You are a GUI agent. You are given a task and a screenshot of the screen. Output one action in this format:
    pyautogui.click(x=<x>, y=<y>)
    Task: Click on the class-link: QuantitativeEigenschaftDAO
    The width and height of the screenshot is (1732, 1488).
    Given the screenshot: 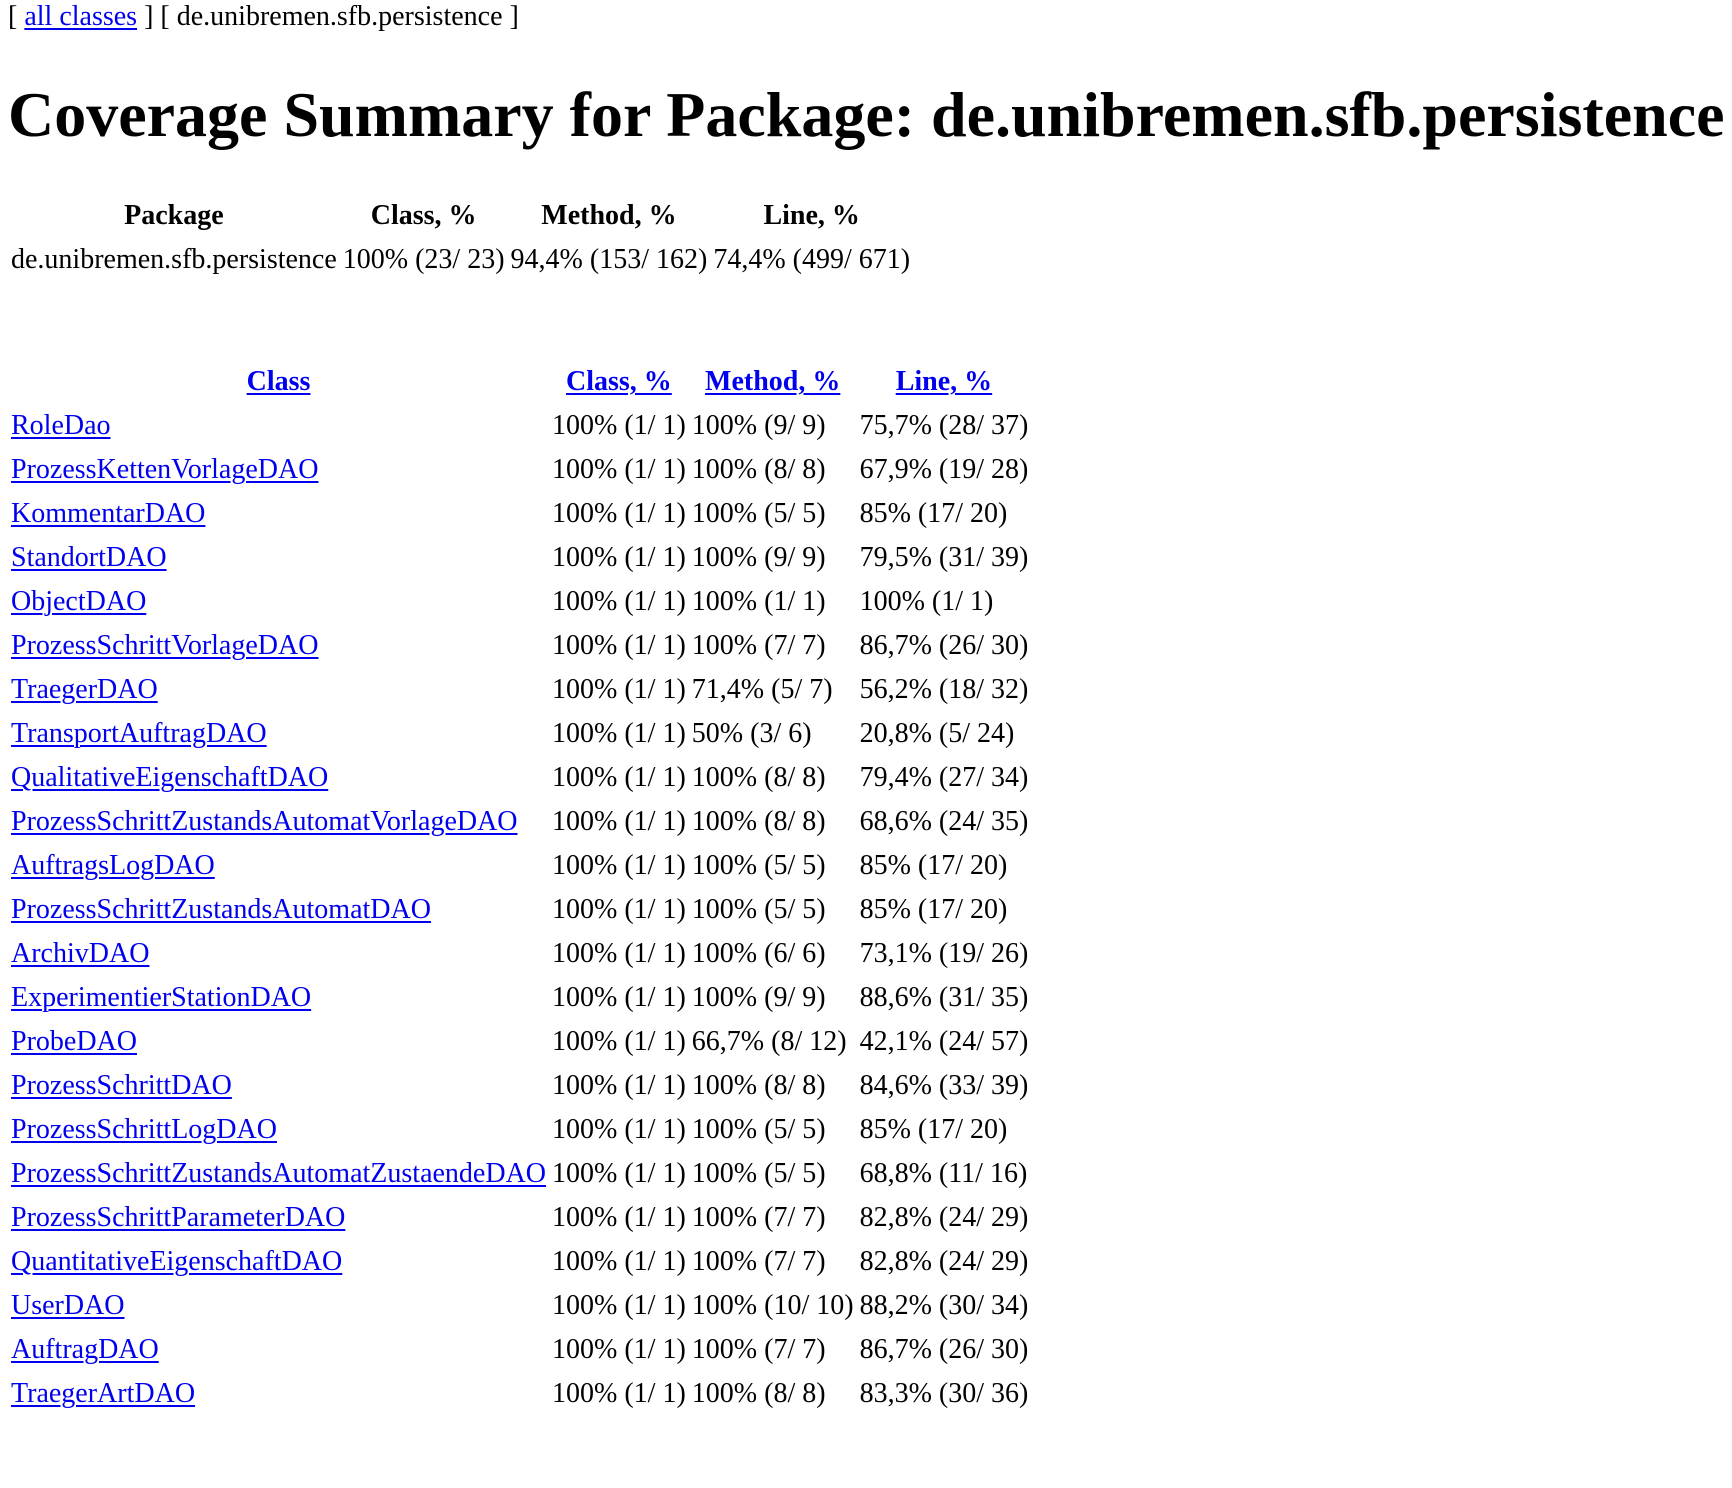 What is the action you would take?
    pyautogui.click(x=176, y=1261)
    